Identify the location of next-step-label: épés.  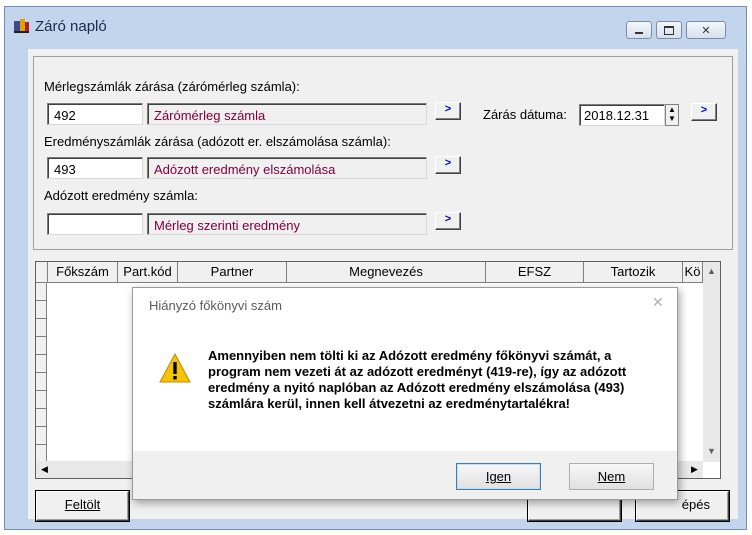
(695, 504).